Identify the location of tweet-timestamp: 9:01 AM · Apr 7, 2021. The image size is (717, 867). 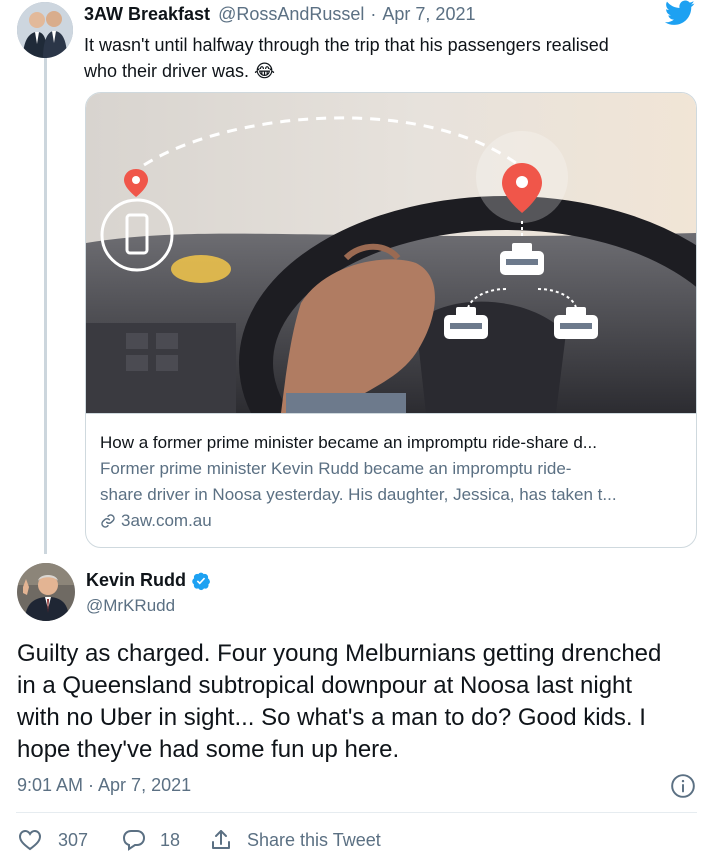
(104, 785).